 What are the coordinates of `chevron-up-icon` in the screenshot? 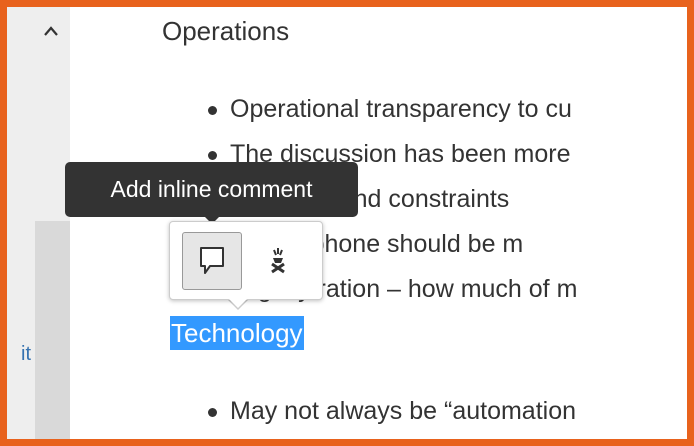 It's located at (51, 31).